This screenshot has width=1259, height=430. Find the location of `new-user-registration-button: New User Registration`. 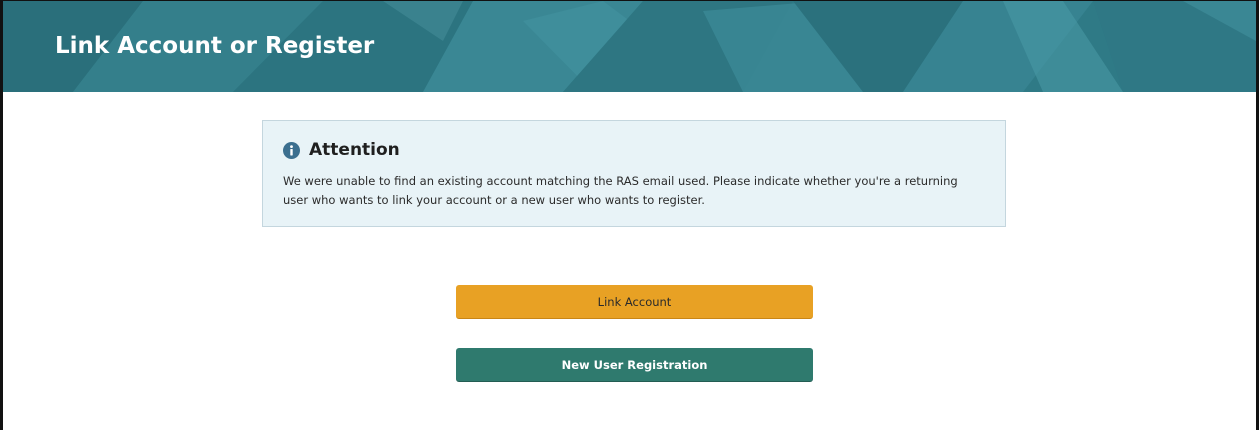

new-user-registration-button: New User Registration is located at coordinates (634, 365).